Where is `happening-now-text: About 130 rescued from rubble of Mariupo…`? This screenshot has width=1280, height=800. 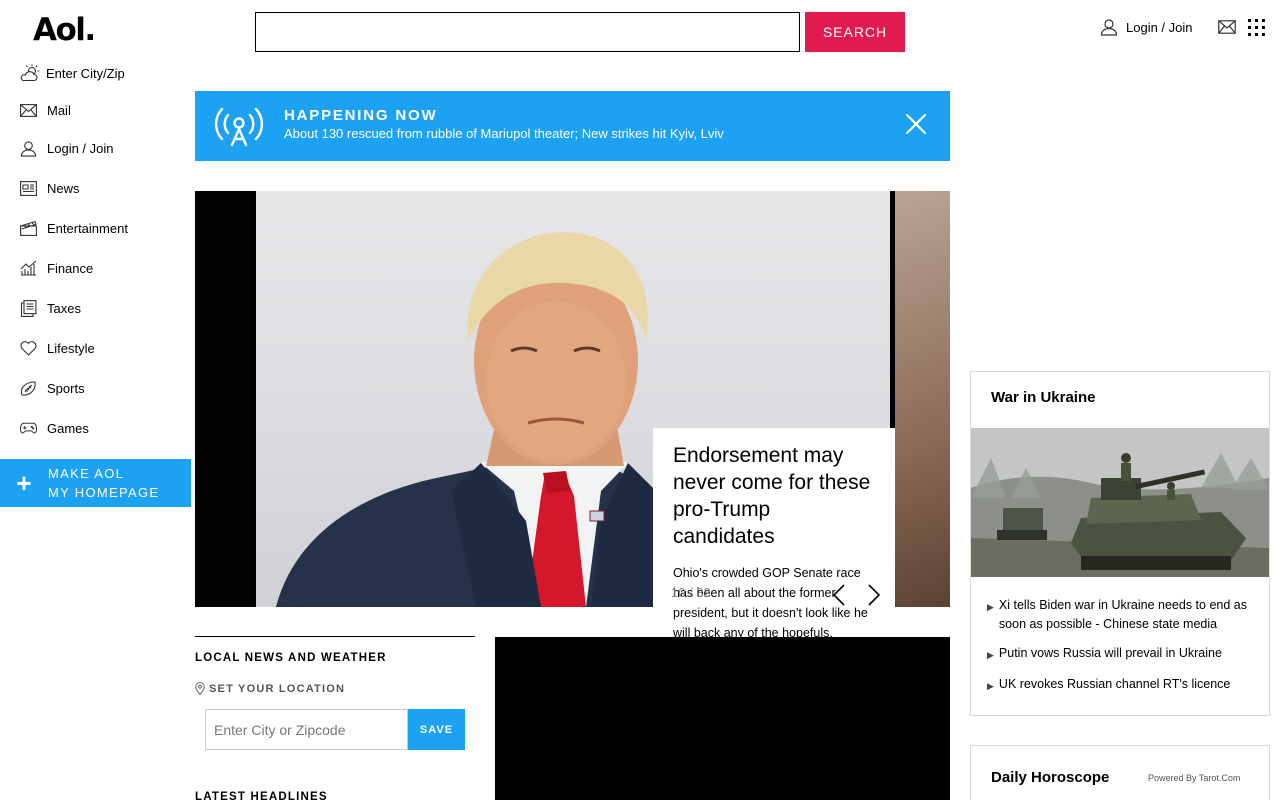 happening-now-text: About 130 rescued from rubble of Mariupo… is located at coordinates (504, 133).